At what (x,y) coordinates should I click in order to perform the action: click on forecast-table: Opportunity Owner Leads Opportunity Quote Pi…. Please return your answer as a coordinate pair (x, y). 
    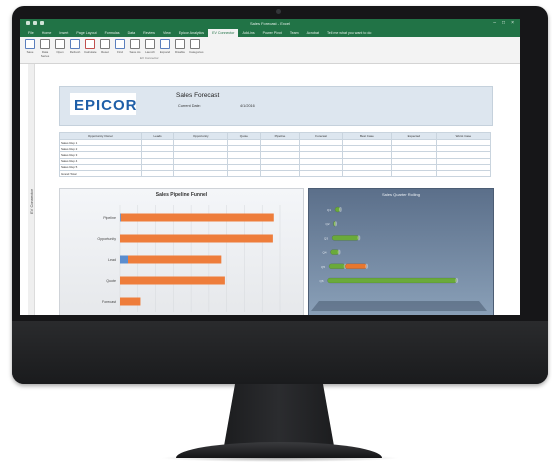
    Looking at the image, I should click on (275, 155).